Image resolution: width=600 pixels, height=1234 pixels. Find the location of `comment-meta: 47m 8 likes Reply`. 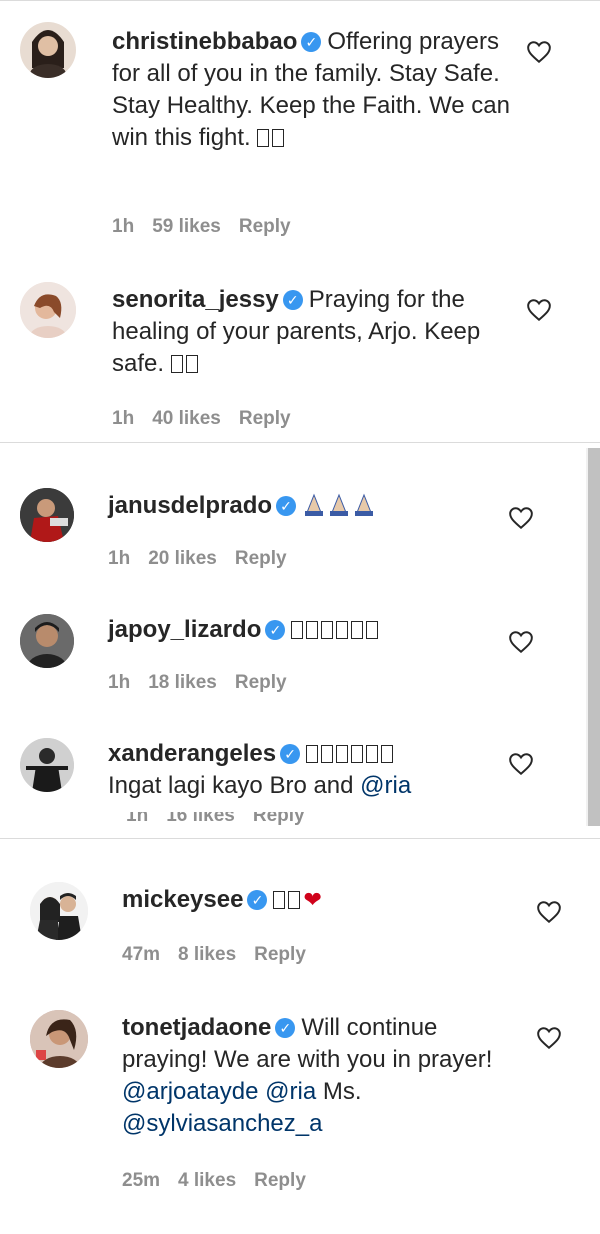

comment-meta: 47m 8 likes Reply is located at coordinates (223, 955).